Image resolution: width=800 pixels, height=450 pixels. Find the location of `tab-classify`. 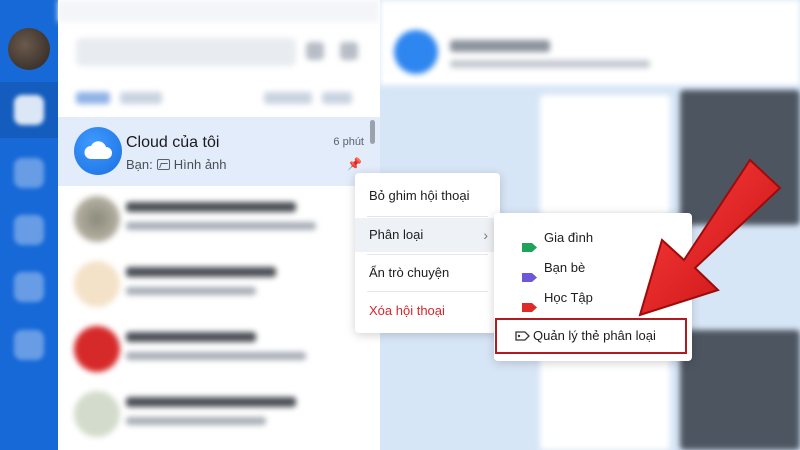

tab-classify is located at coordinates (288, 98).